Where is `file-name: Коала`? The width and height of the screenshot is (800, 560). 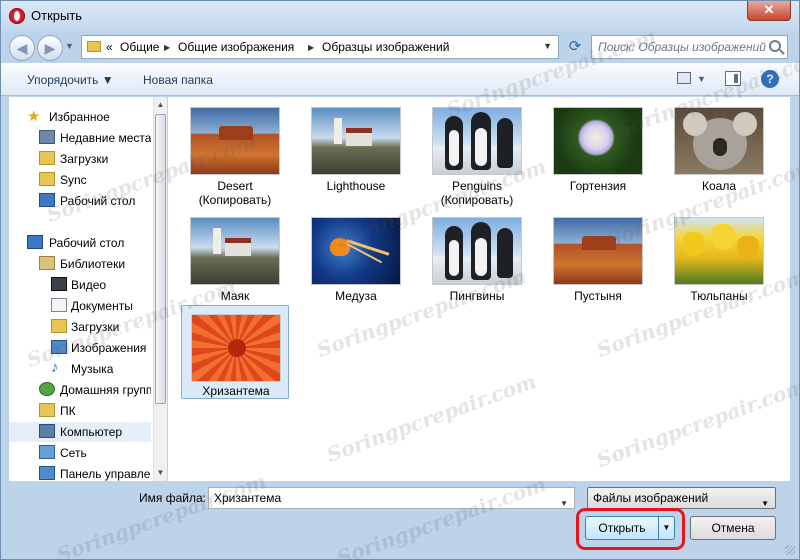
file-name: Коала is located at coordinates (718, 186).